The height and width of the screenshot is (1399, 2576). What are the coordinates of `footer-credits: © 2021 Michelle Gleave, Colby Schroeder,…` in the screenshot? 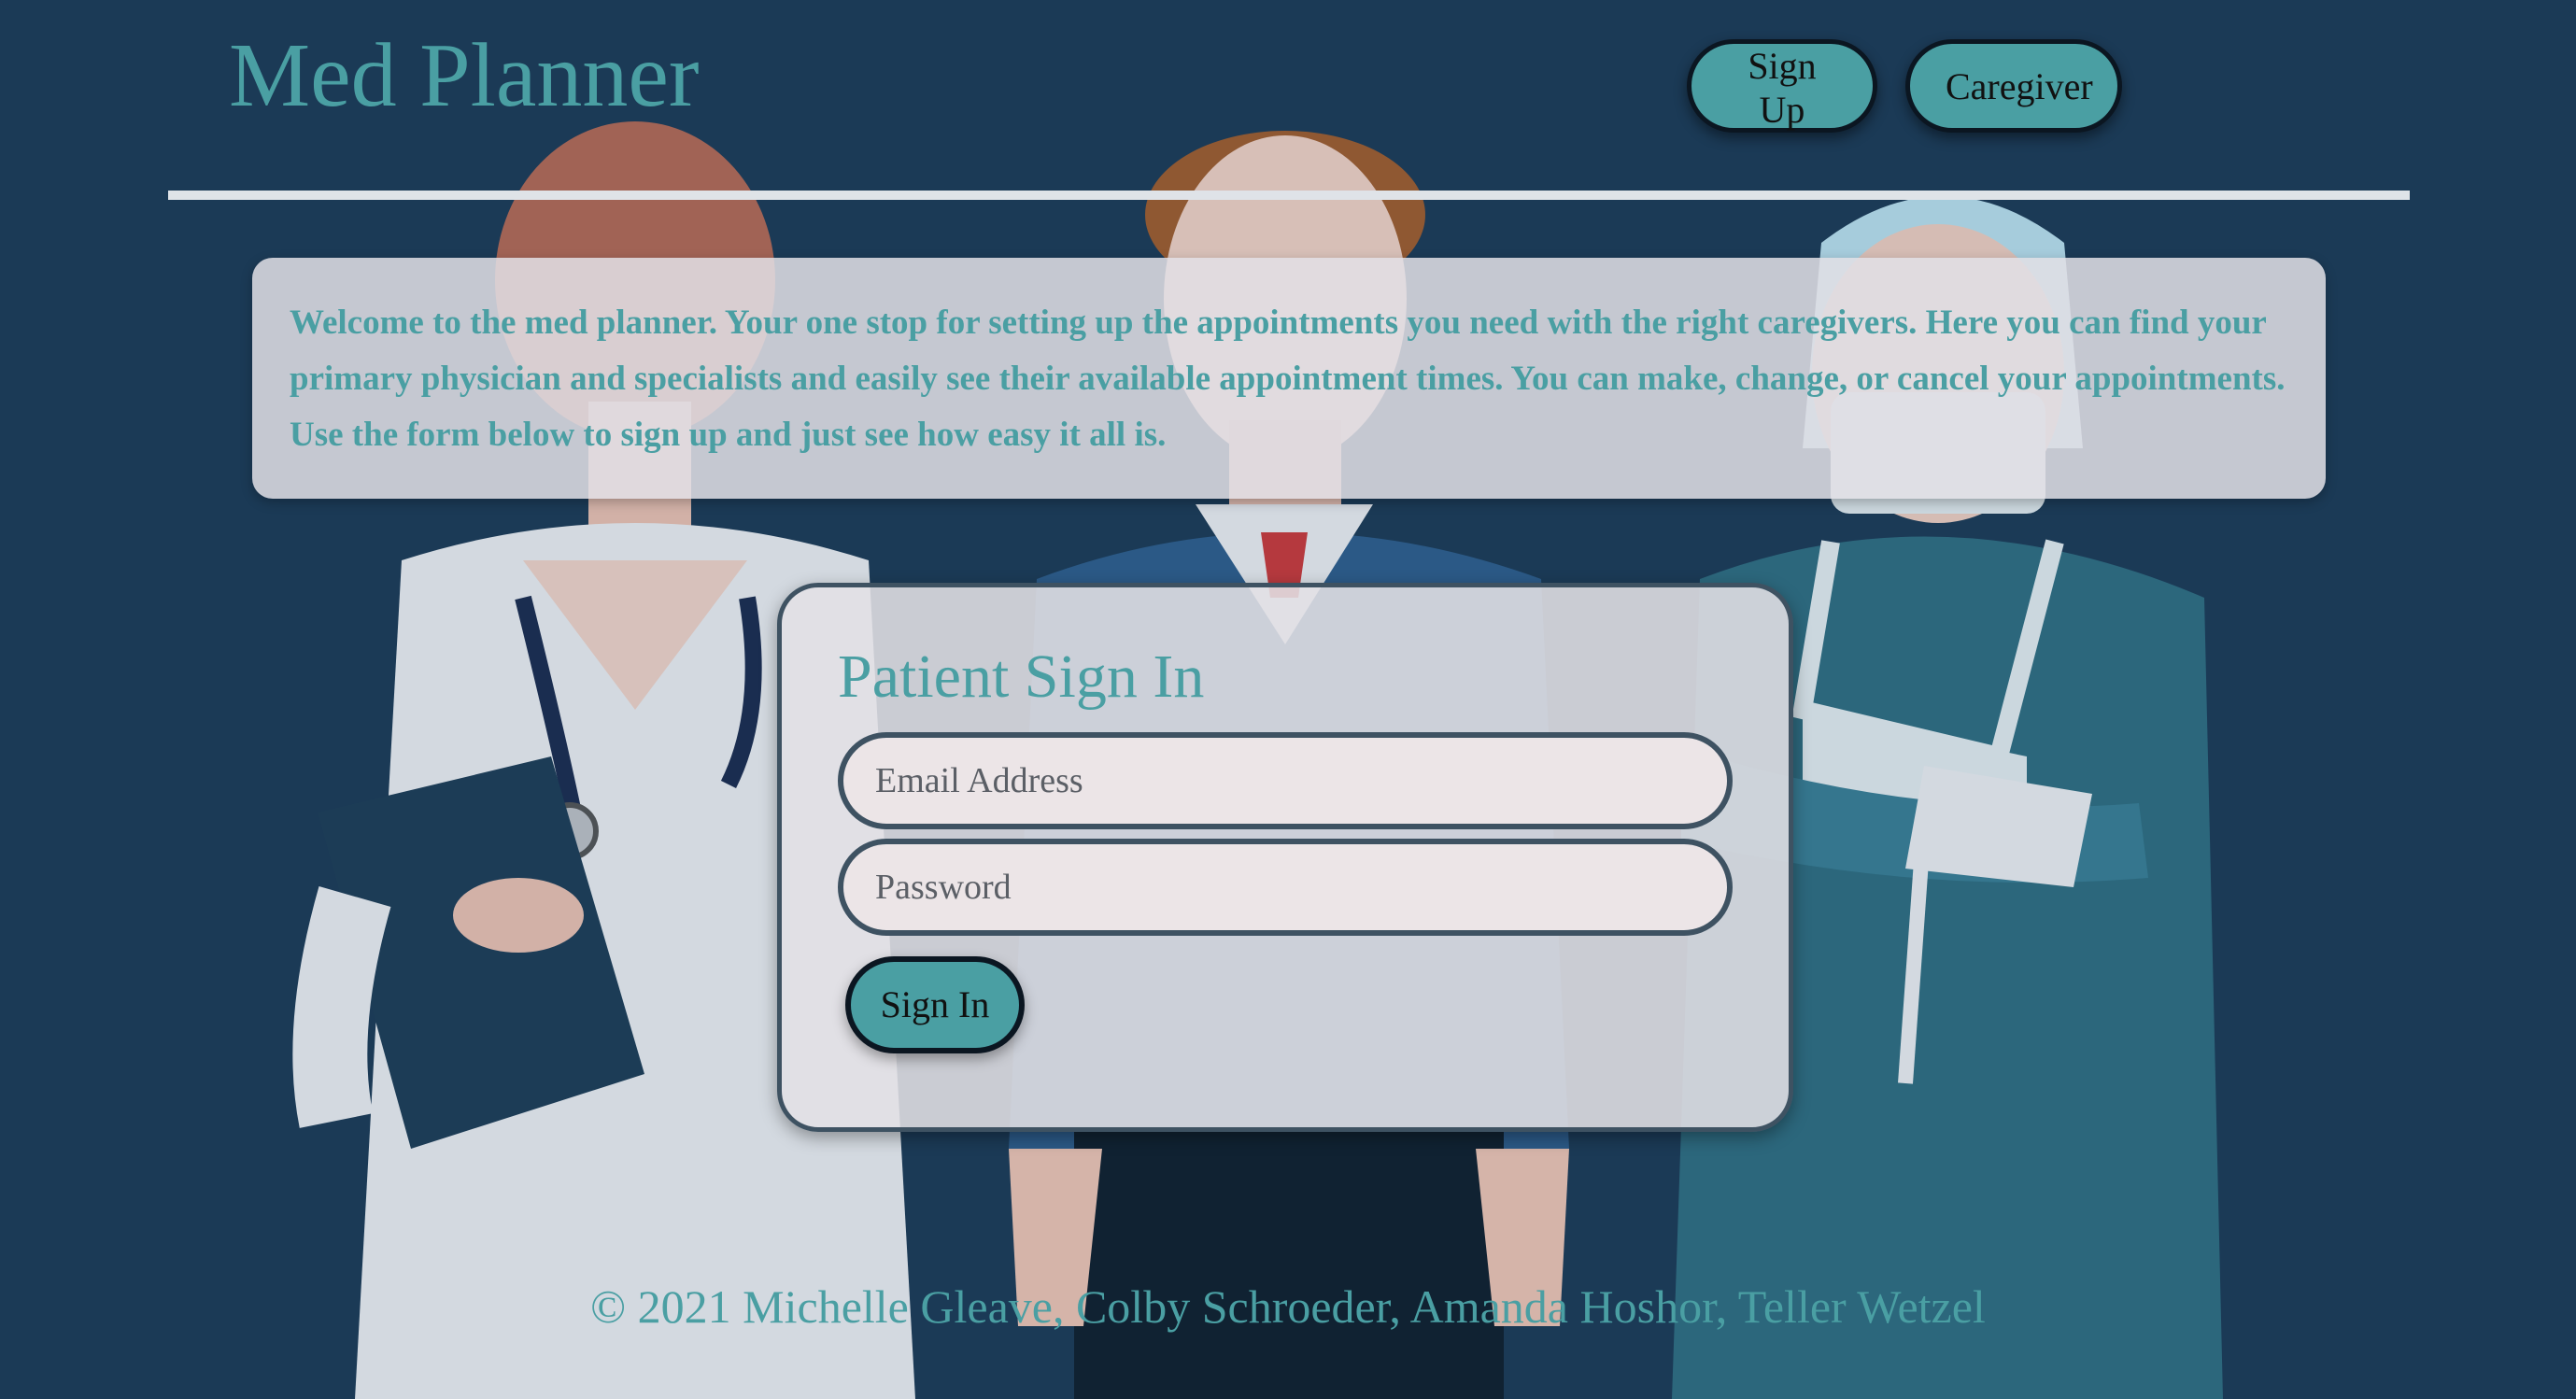 It's located at (1288, 1306).